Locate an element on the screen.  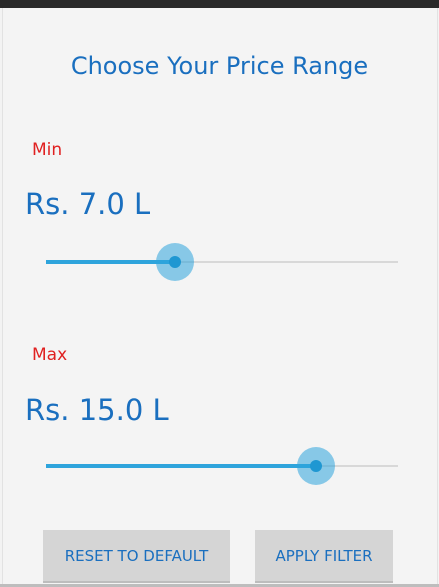
max-slider-thumb is located at coordinates (316, 466).